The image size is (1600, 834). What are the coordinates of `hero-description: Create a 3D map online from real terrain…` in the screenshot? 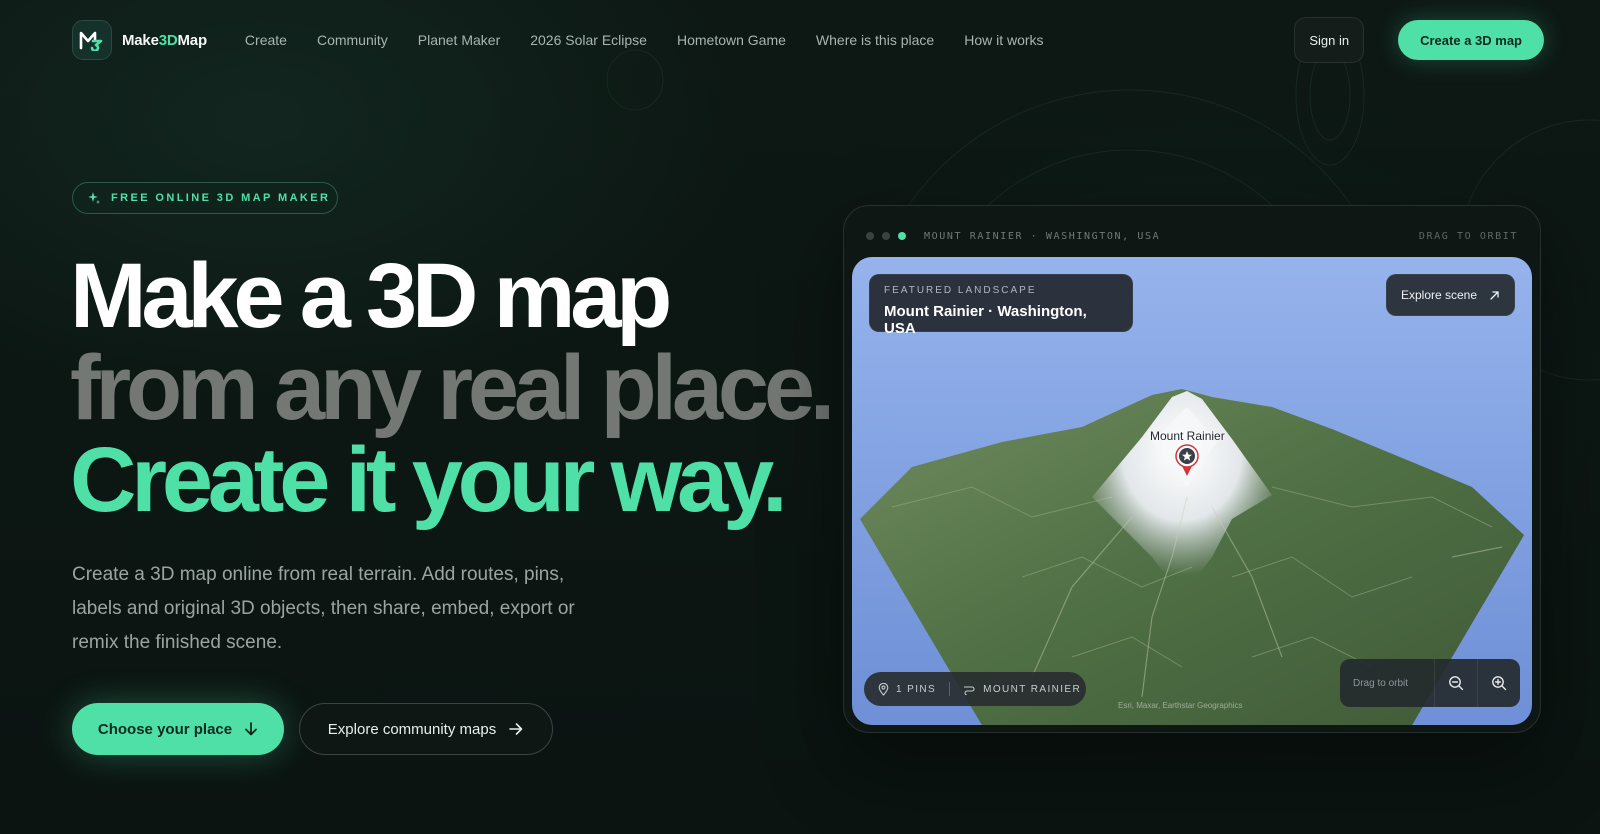 It's located at (323, 608).